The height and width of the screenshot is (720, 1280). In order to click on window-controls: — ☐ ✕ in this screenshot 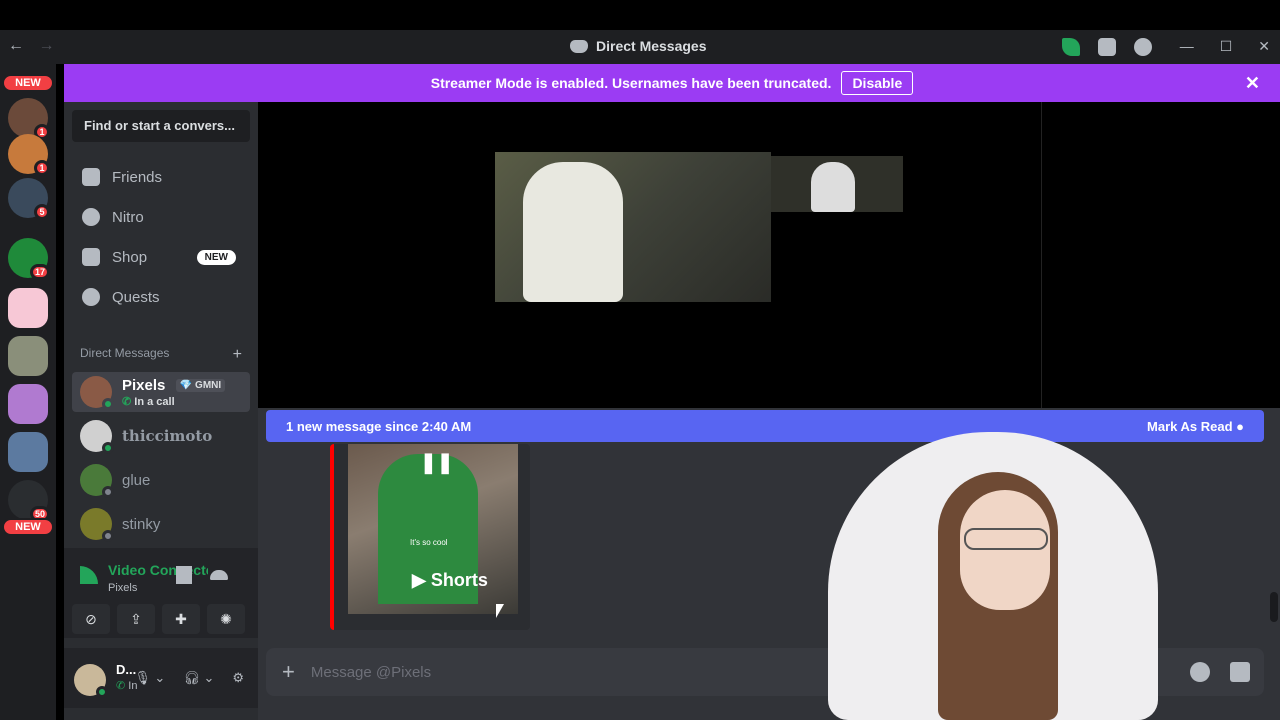, I will do `click(1225, 46)`.